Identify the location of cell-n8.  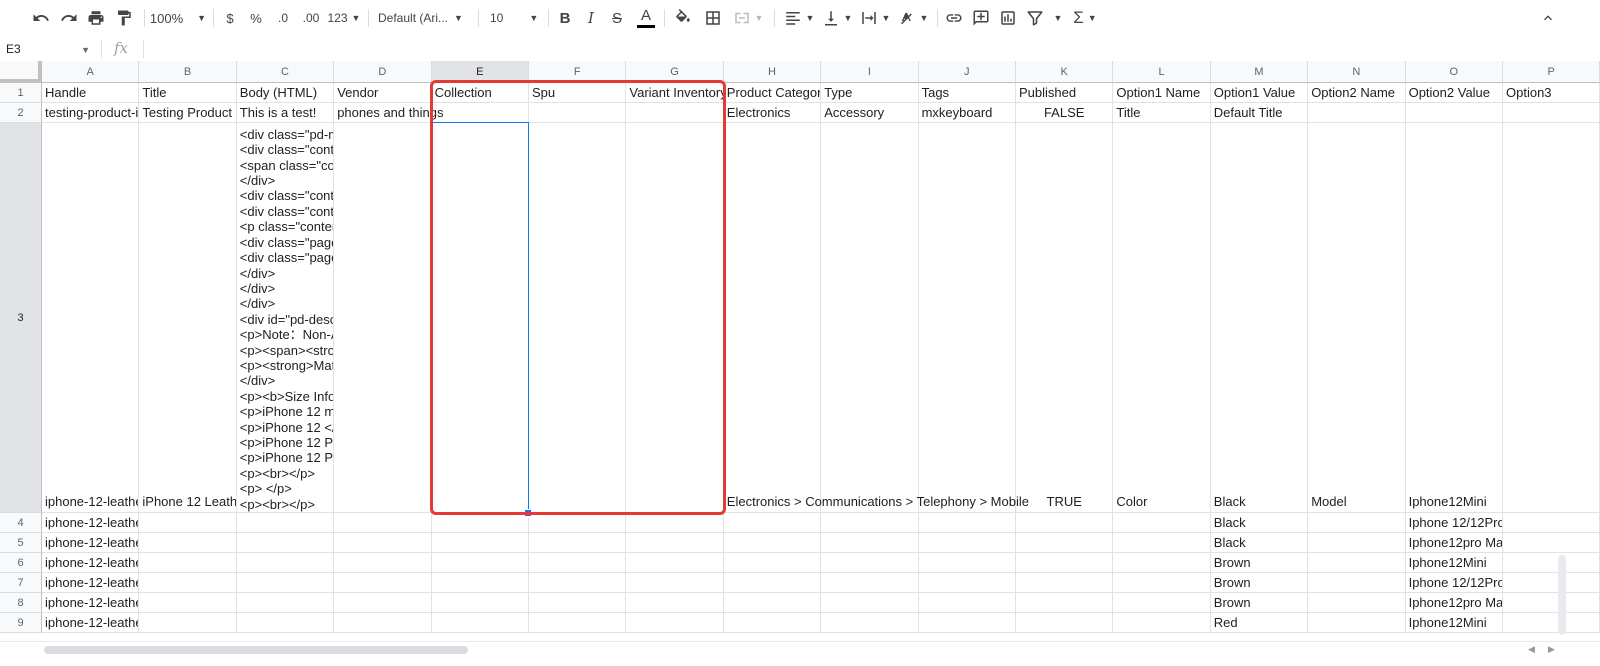
(1357, 603).